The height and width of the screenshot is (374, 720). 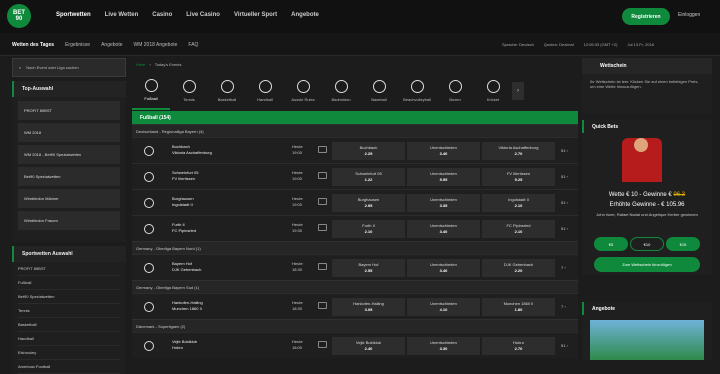 I want to click on chevron-right-icon: ›, so click(x=518, y=90).